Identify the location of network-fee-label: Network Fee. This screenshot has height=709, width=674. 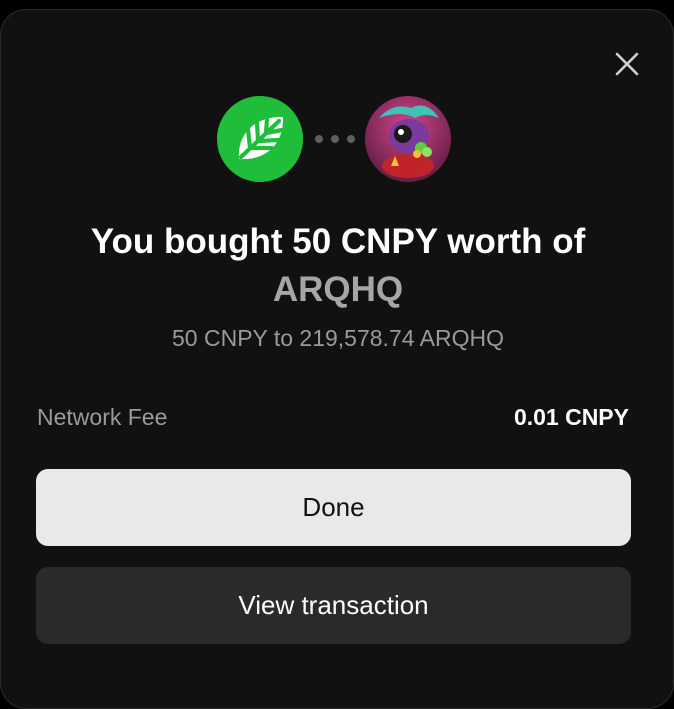
(102, 417).